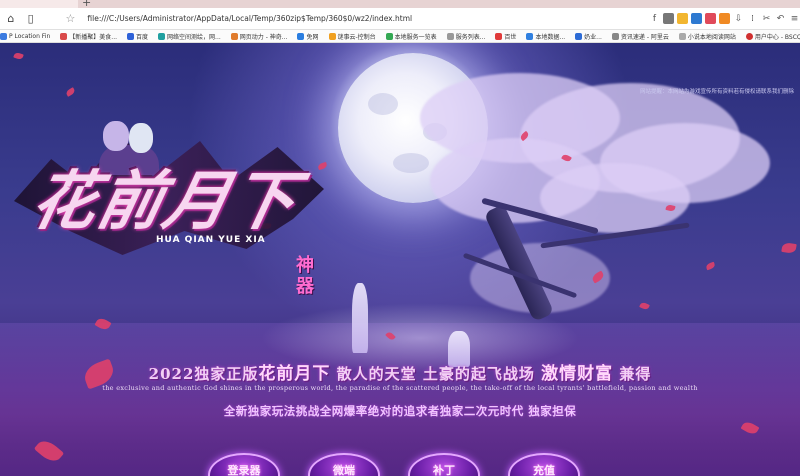 This screenshot has width=800, height=476. I want to click on game-title: 花前月下, so click(164, 201).